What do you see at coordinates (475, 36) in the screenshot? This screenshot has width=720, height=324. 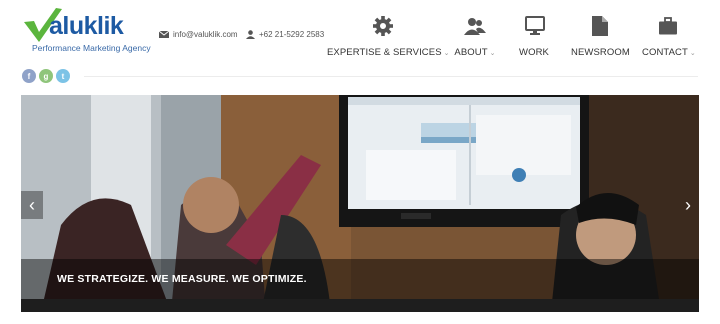 I see `nav-about: ABOUT ⌄` at bounding box center [475, 36].